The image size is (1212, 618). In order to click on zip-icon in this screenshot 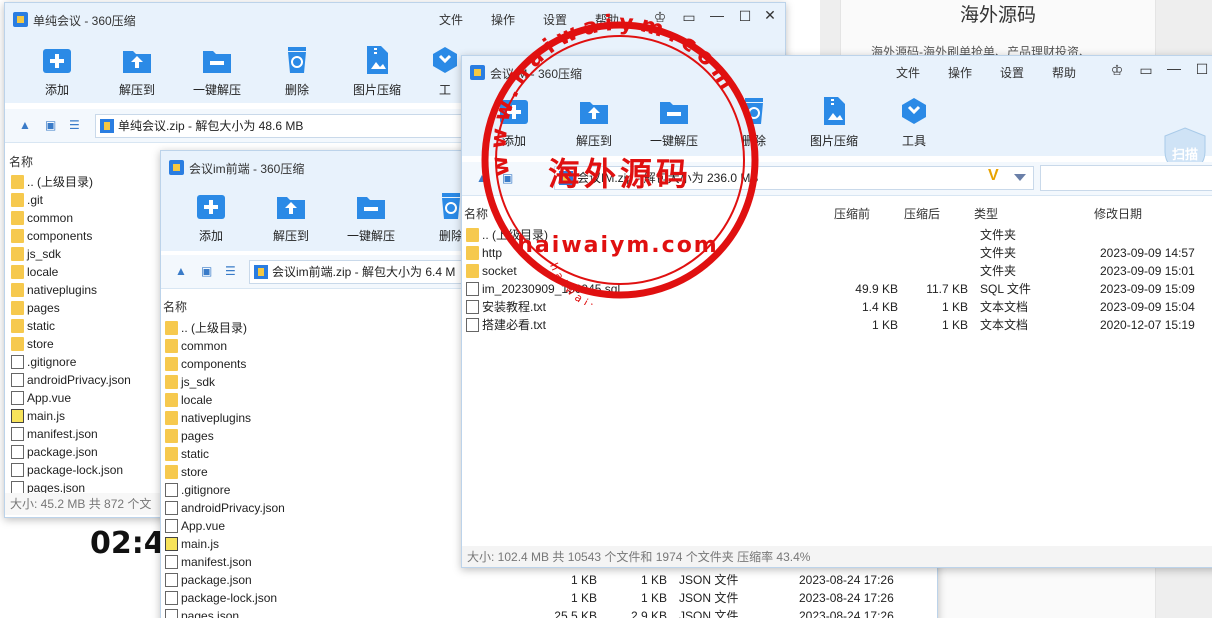, I will do `click(261, 272)`.